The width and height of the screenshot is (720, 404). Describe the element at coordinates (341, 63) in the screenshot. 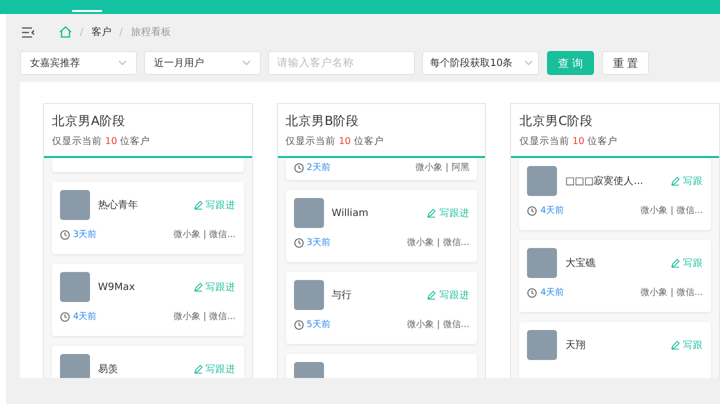

I see `customer-name-field: 请输入客户名称` at that location.